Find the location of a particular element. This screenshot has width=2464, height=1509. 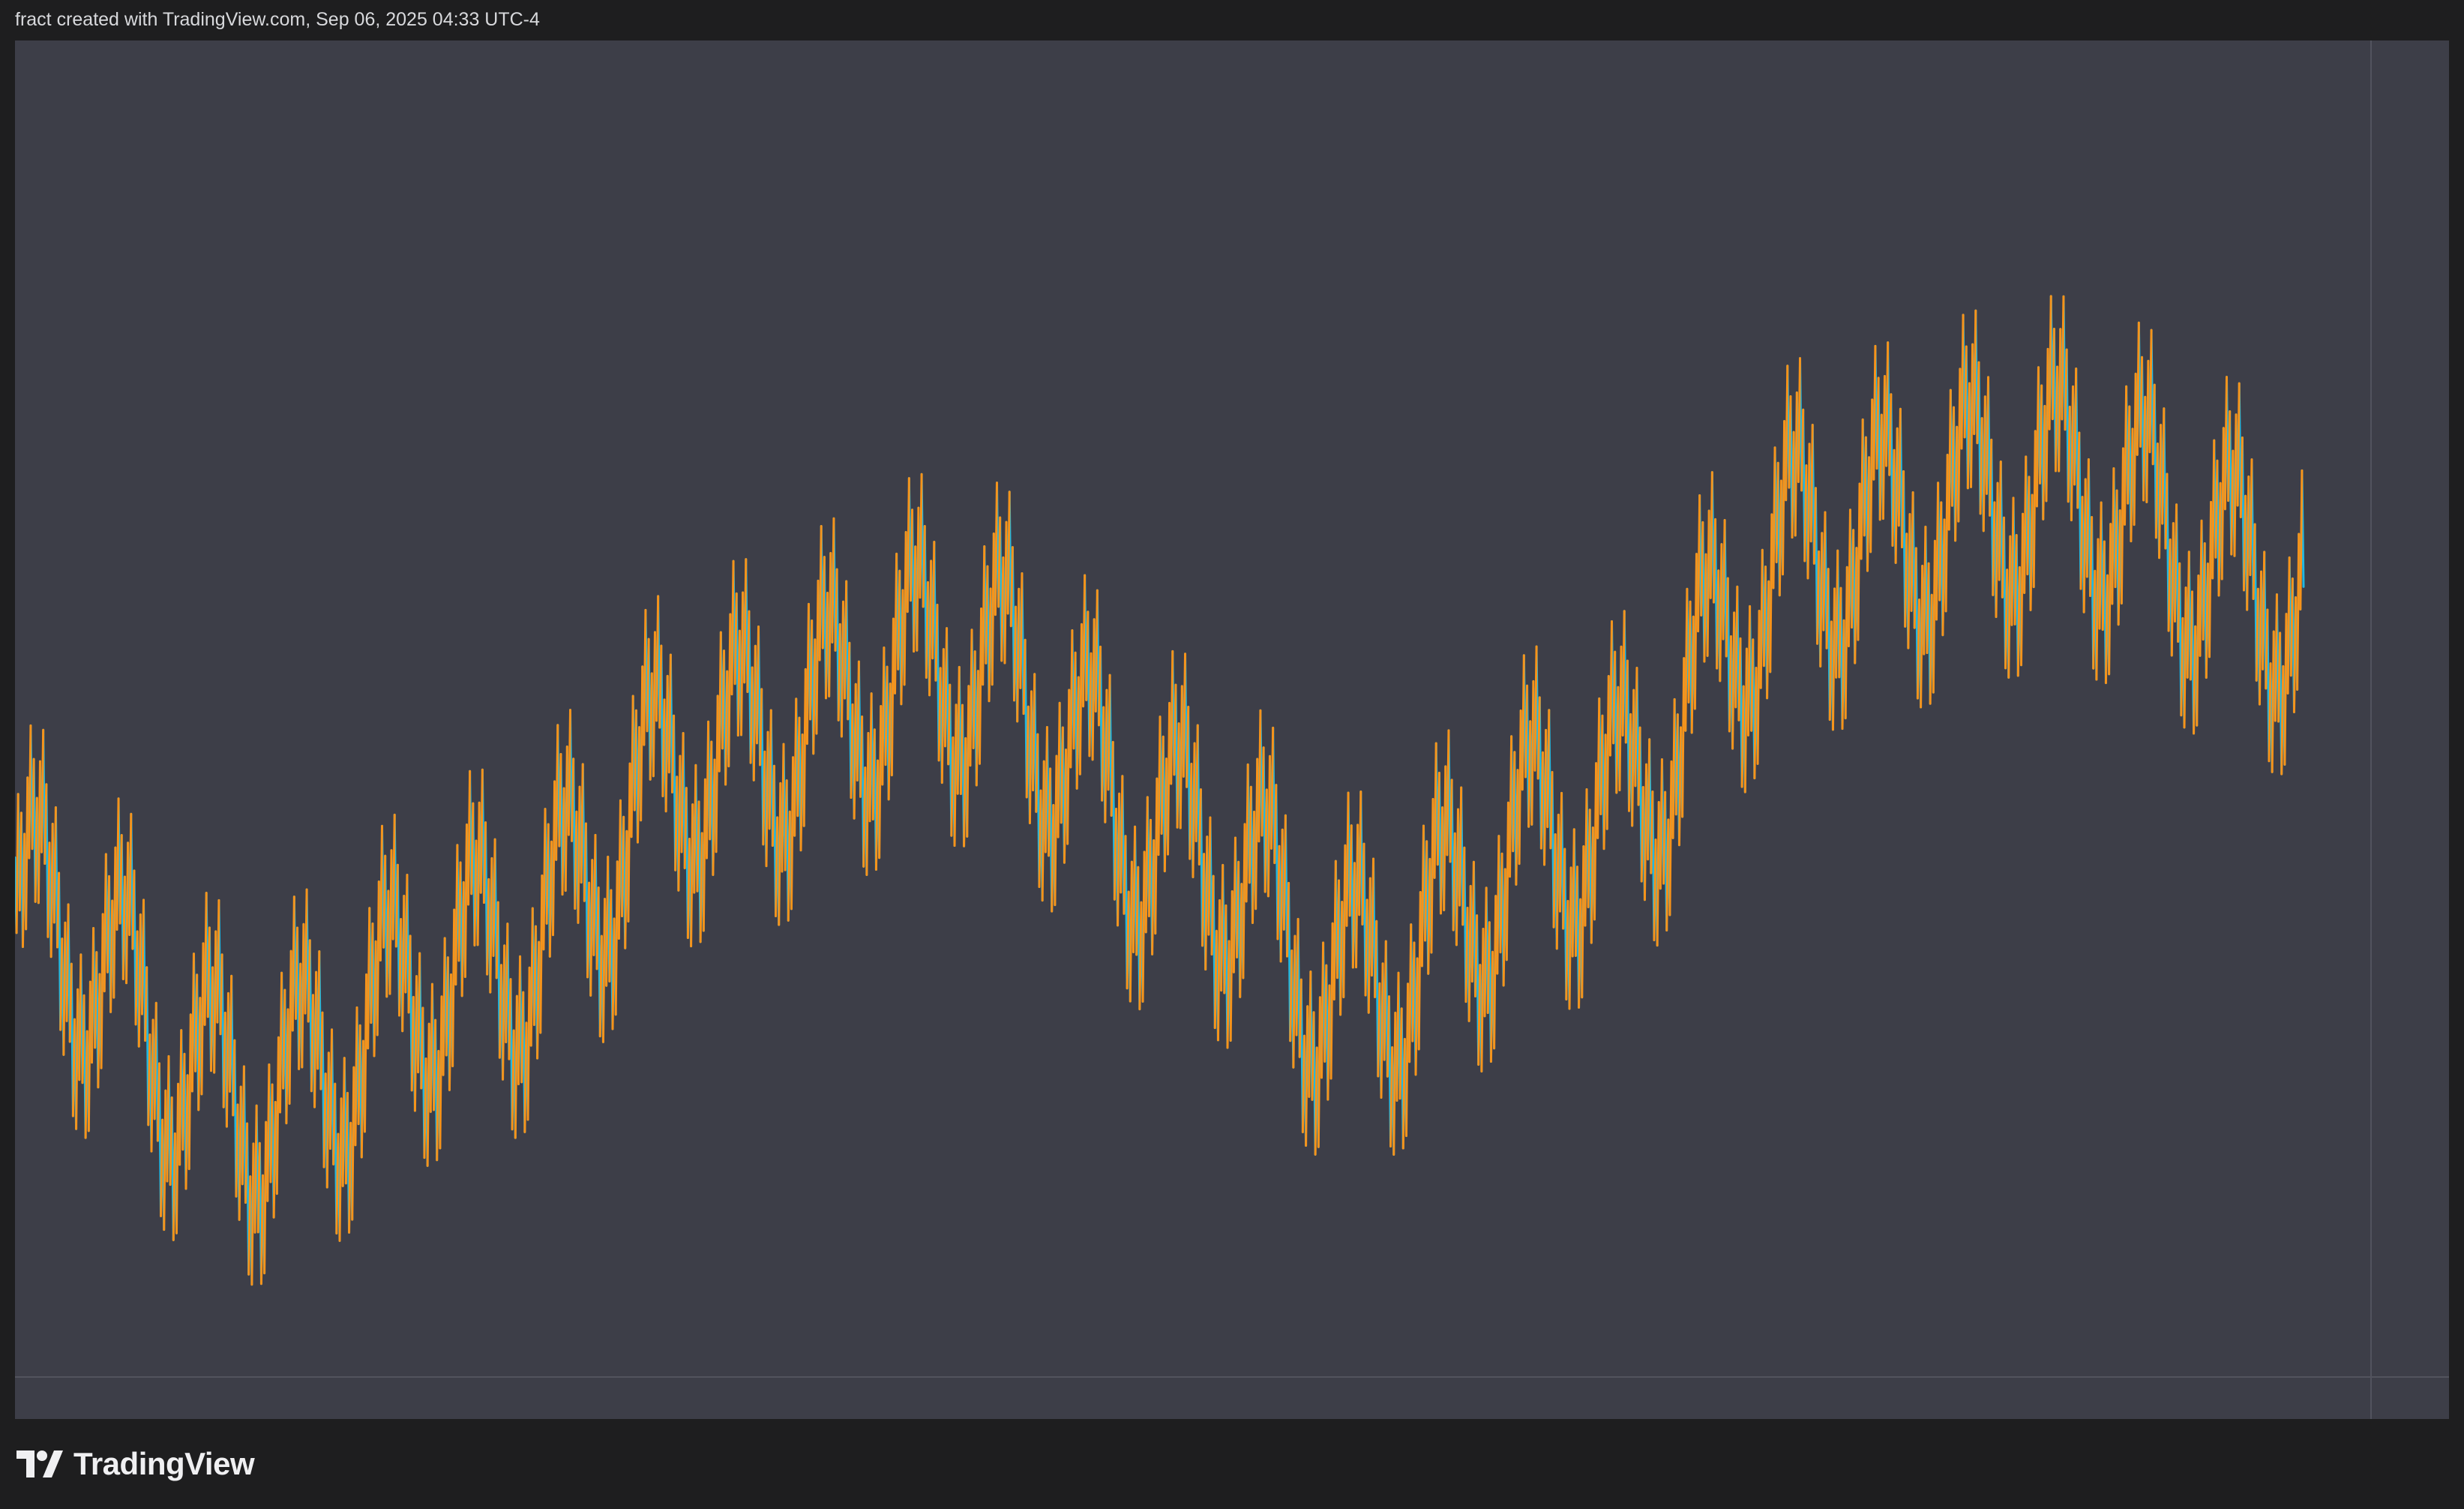

brand-name: TradingView is located at coordinates (164, 1463).